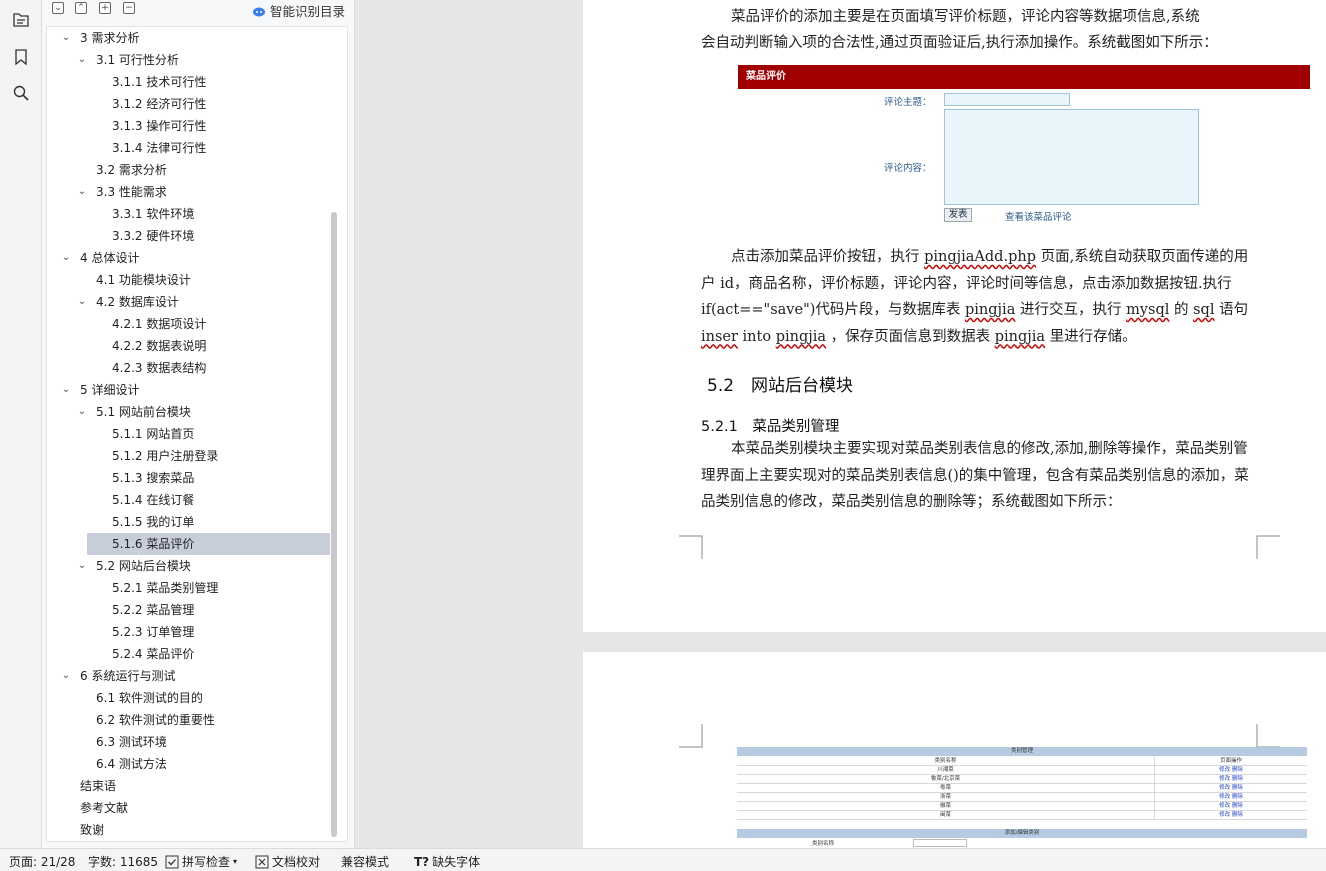 The width and height of the screenshot is (1326, 871). I want to click on topic-input, so click(1007, 99).